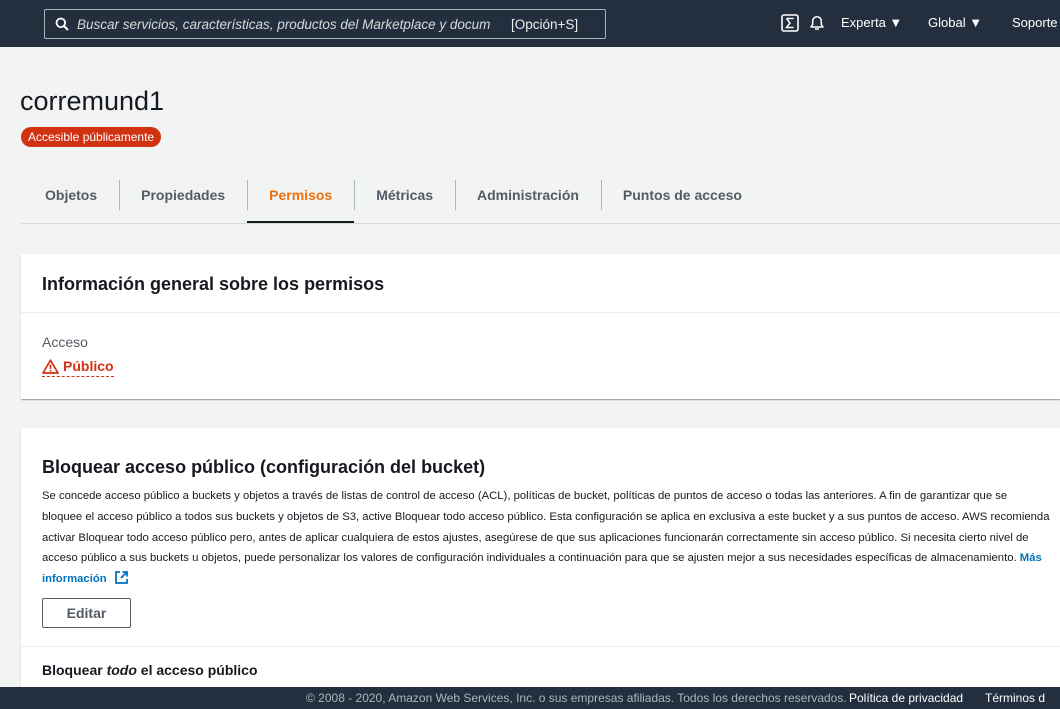  What do you see at coordinates (817, 23) in the screenshot?
I see `notifications-bell-icon` at bounding box center [817, 23].